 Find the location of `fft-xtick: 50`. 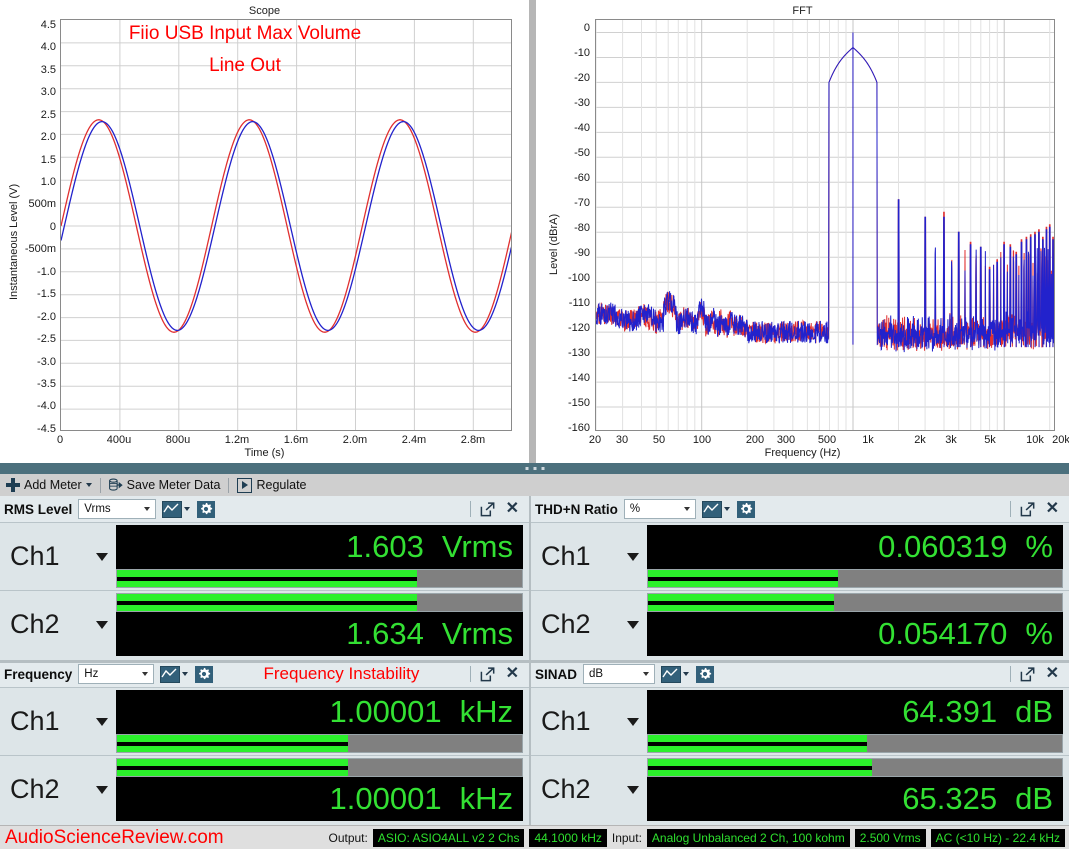

fft-xtick: 50 is located at coordinates (659, 440).